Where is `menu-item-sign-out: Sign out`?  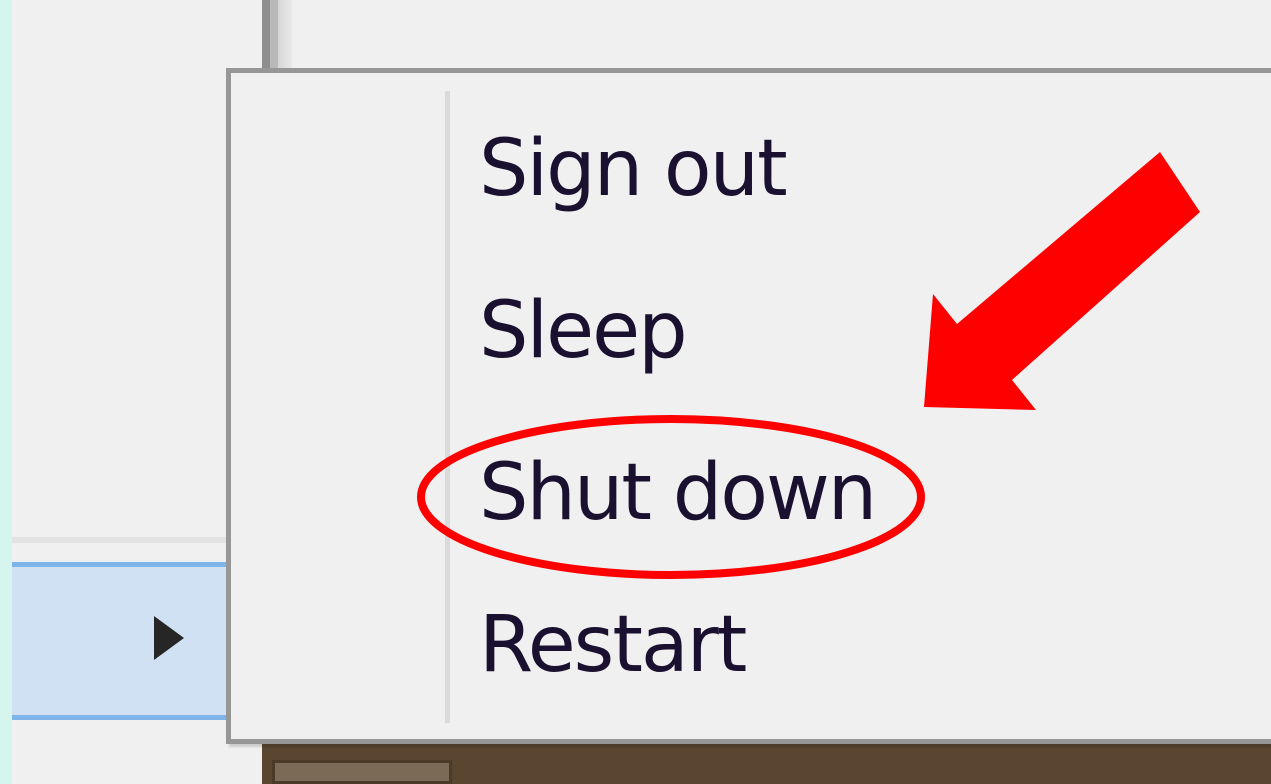 menu-item-sign-out: Sign out is located at coordinates (719, 169).